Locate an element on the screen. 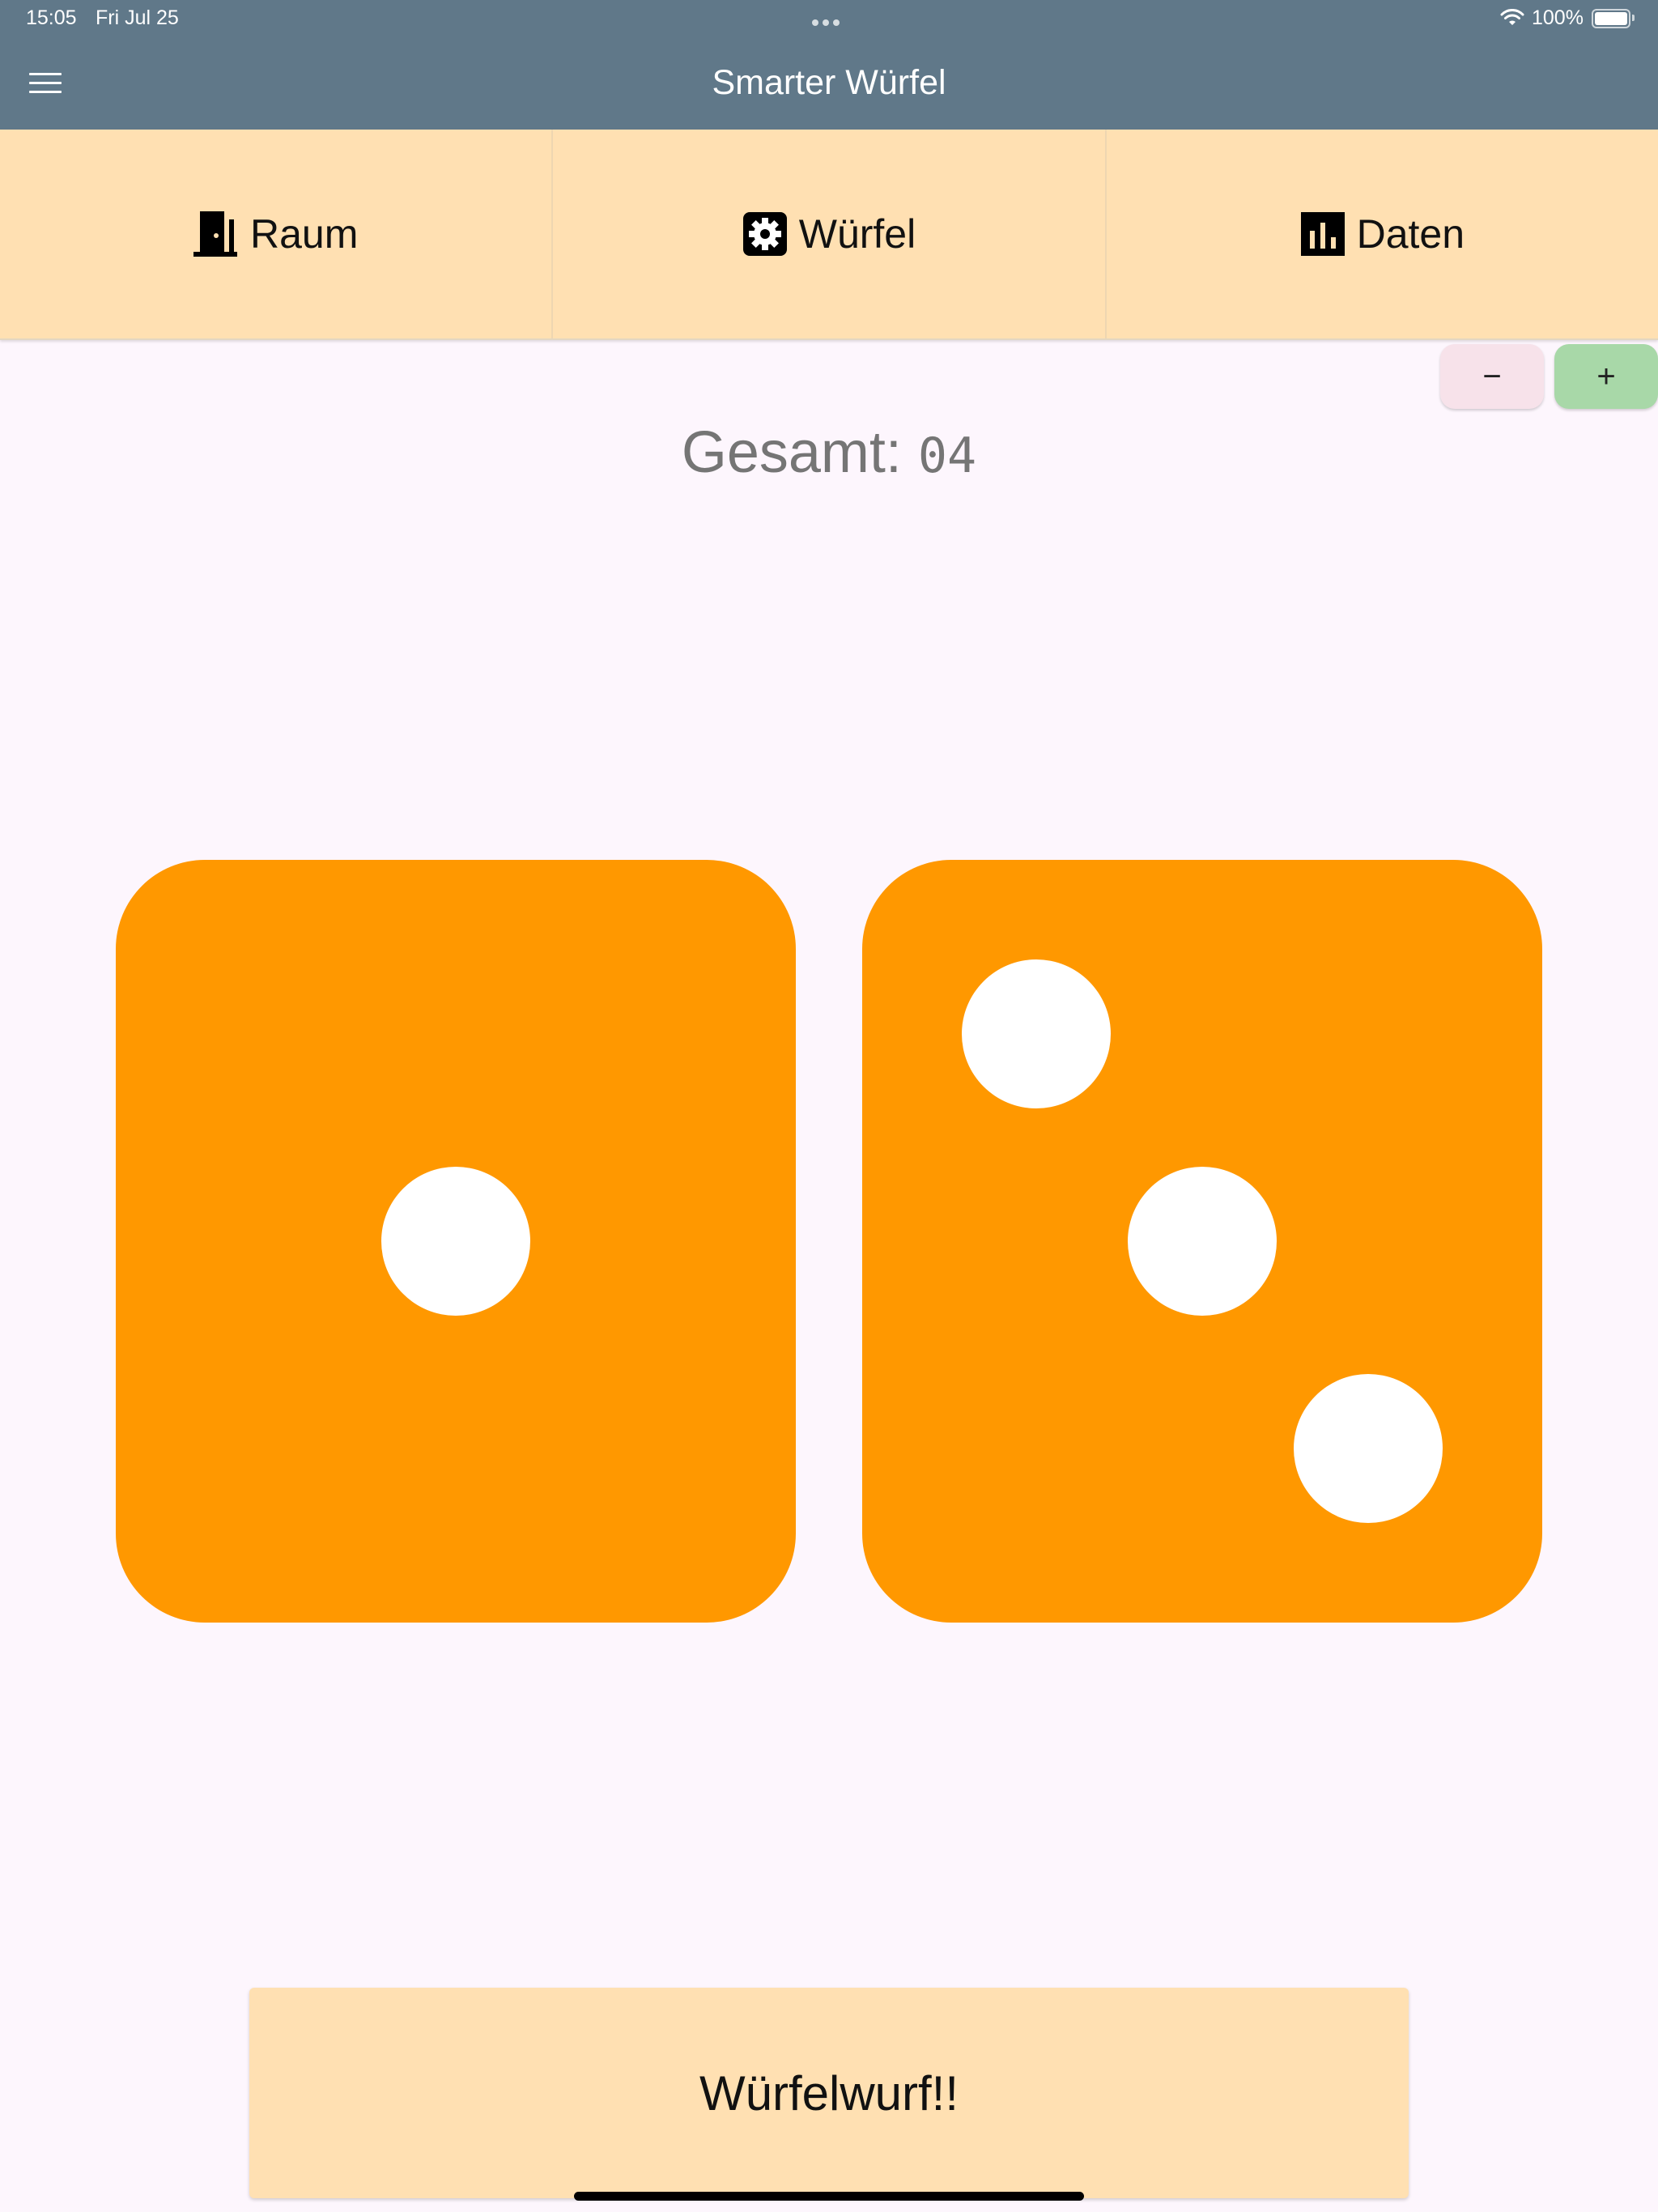  roll-dice-button: Würfelwurf!! is located at coordinates (829, 2093).